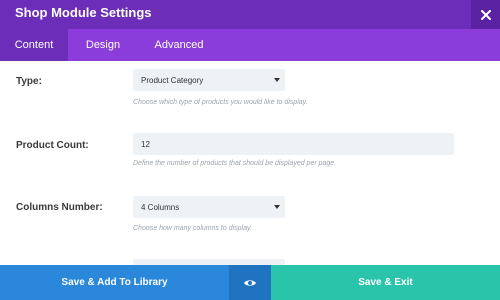 Image resolution: width=500 pixels, height=300 pixels. What do you see at coordinates (192, 228) in the screenshot?
I see `columns-number-description: Choose how many columns to display.` at bounding box center [192, 228].